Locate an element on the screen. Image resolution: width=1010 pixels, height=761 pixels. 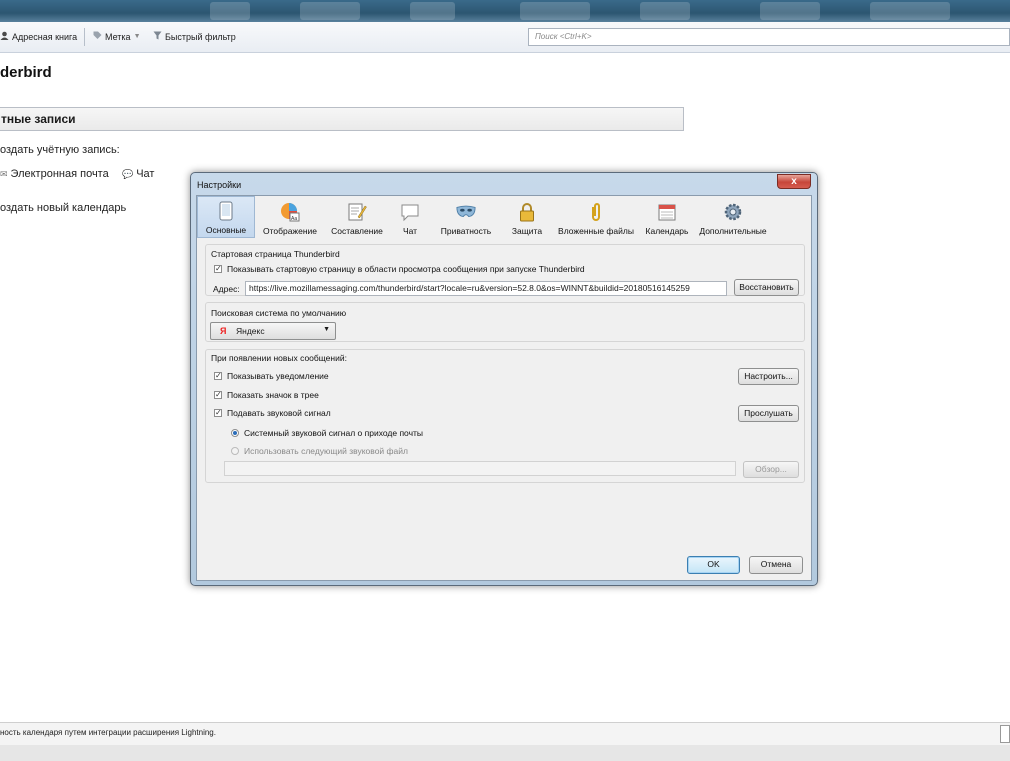
search-input: Поиск <Ctrl+K> is located at coordinates (769, 37).